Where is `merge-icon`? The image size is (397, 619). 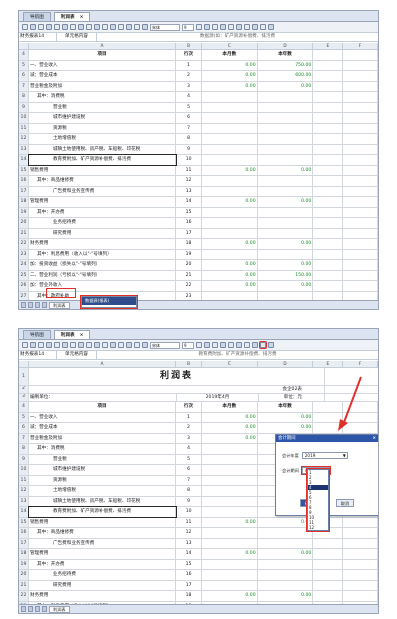 merge-icon is located at coordinates (137, 345).